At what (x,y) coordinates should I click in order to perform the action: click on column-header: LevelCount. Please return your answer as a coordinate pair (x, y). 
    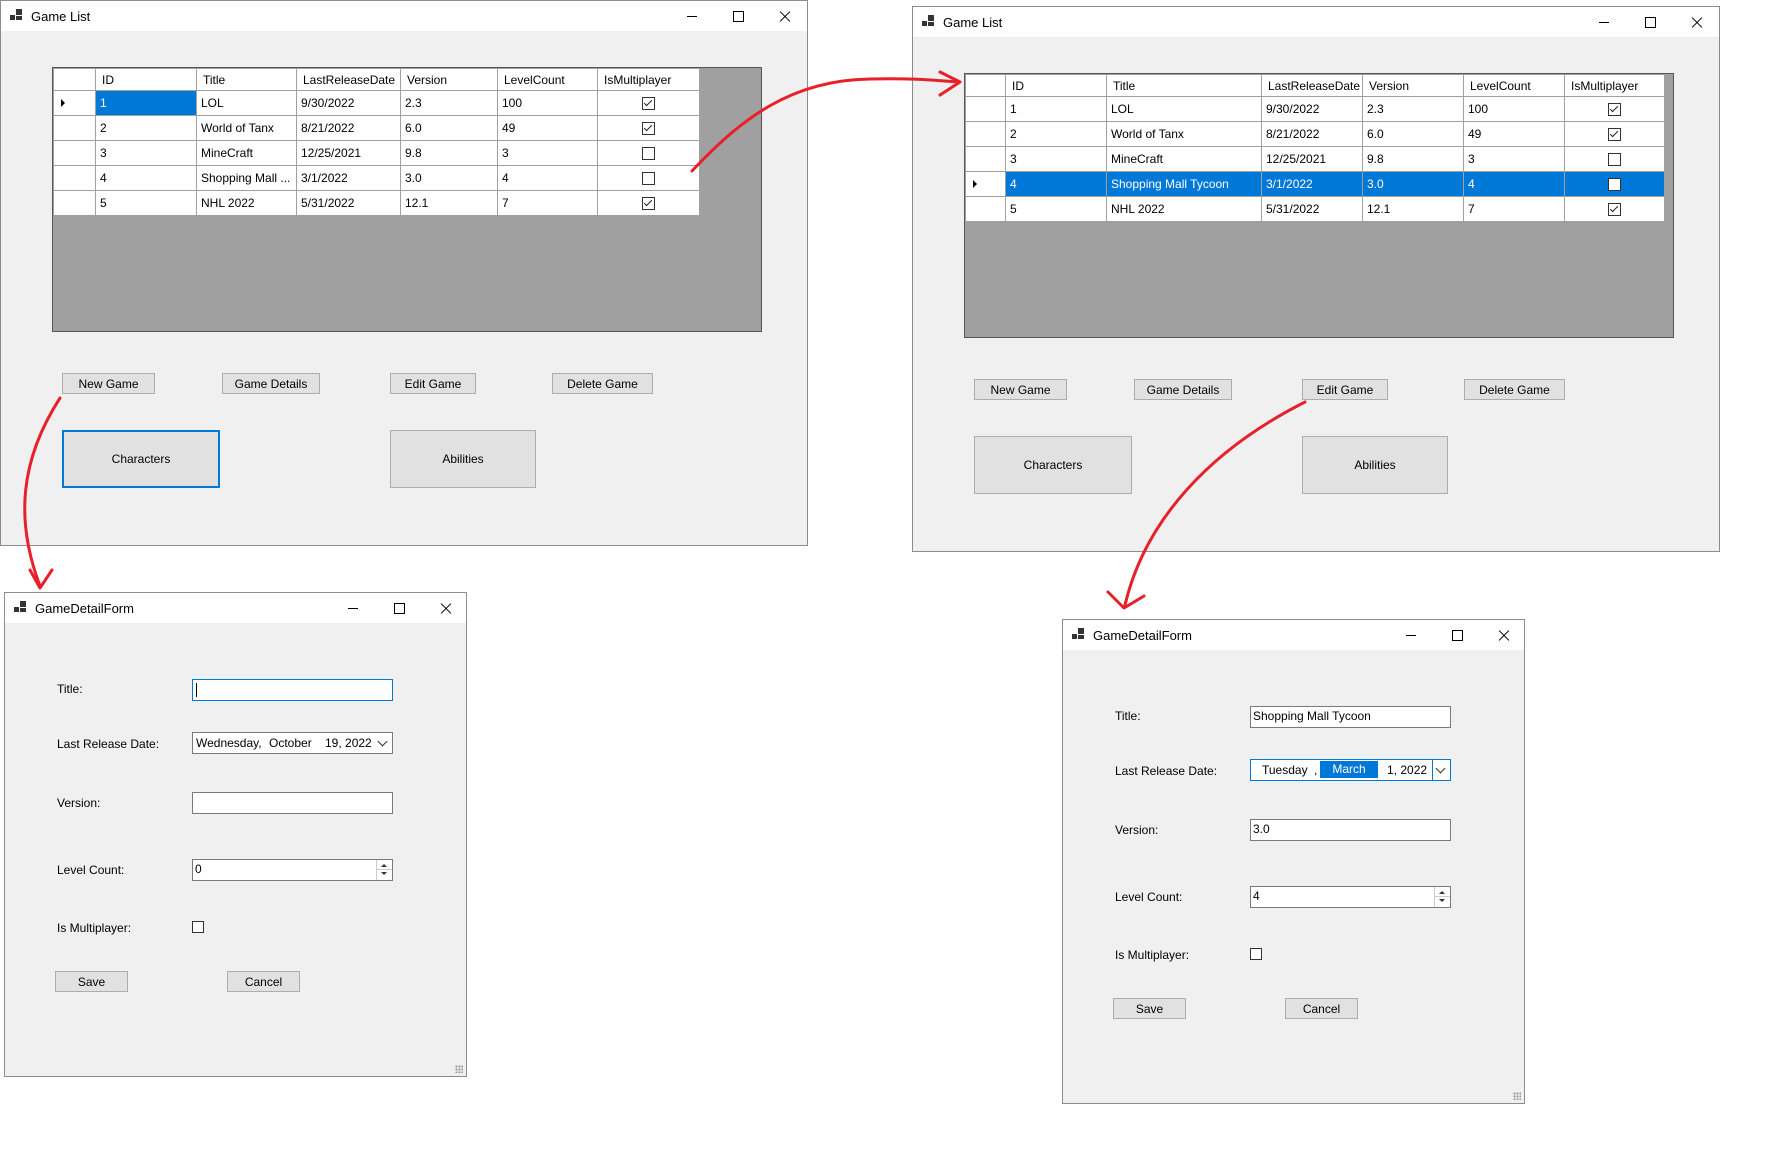
    Looking at the image, I should click on (547, 79).